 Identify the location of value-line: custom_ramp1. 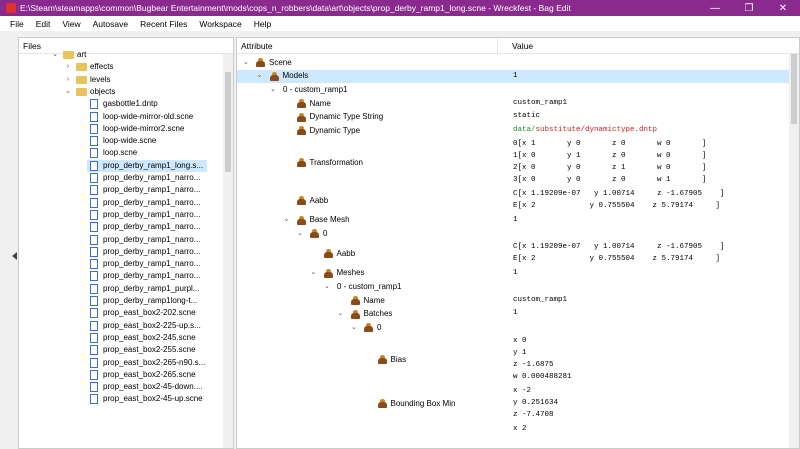
(540, 102).